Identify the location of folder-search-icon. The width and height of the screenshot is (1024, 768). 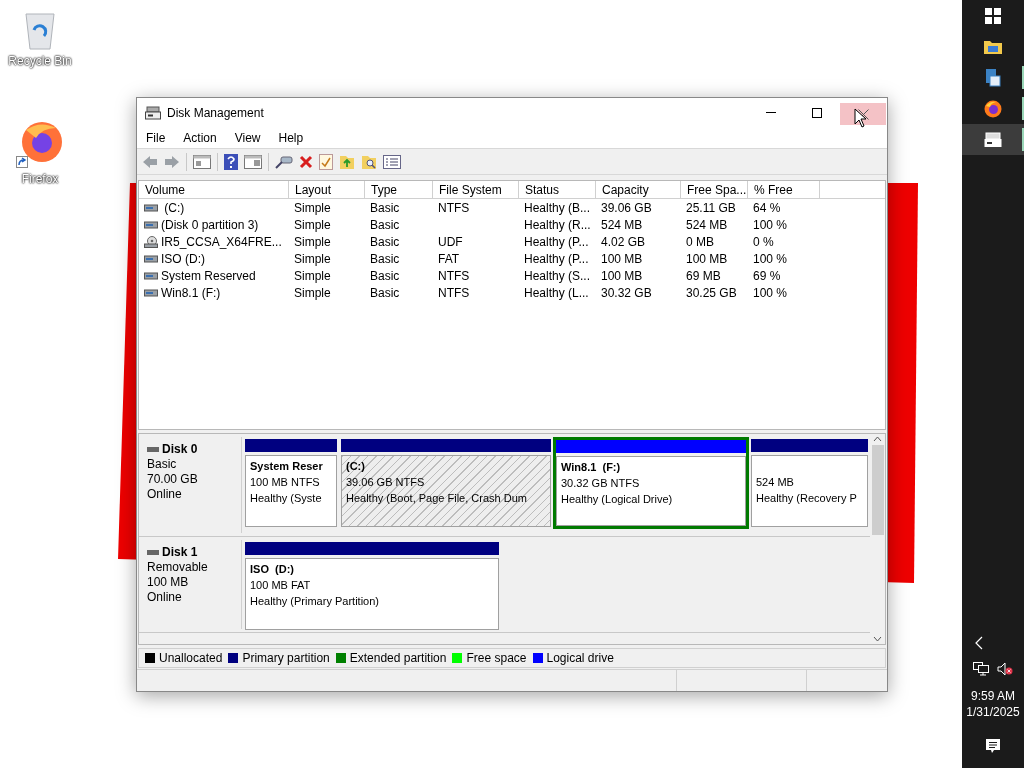
(369, 161).